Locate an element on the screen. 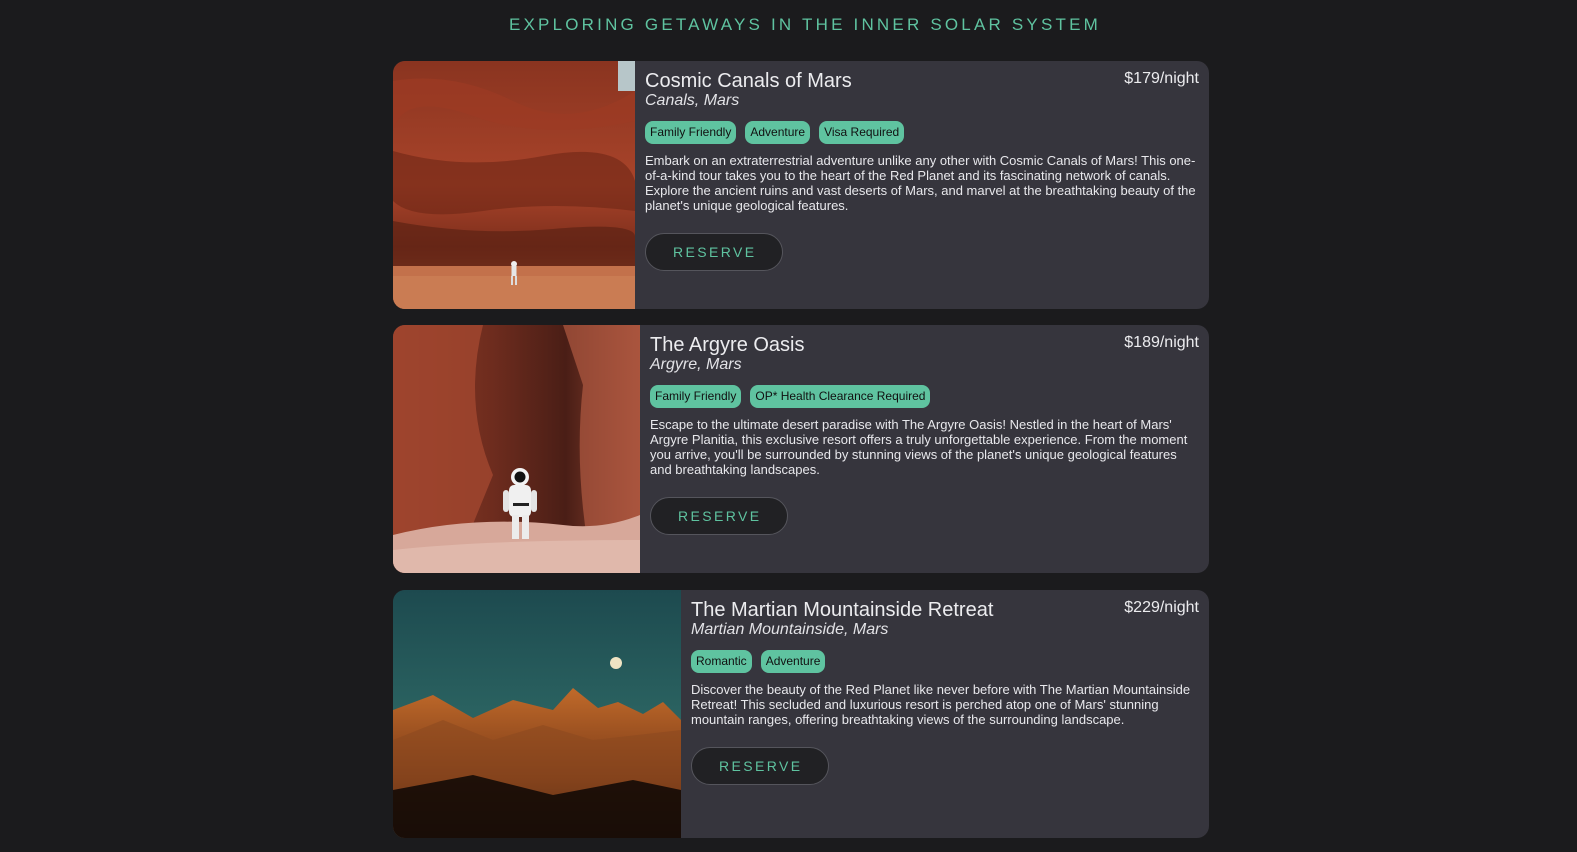 This screenshot has height=852, width=1577. listing-name: The Argyre Oasis is located at coordinates (727, 345).